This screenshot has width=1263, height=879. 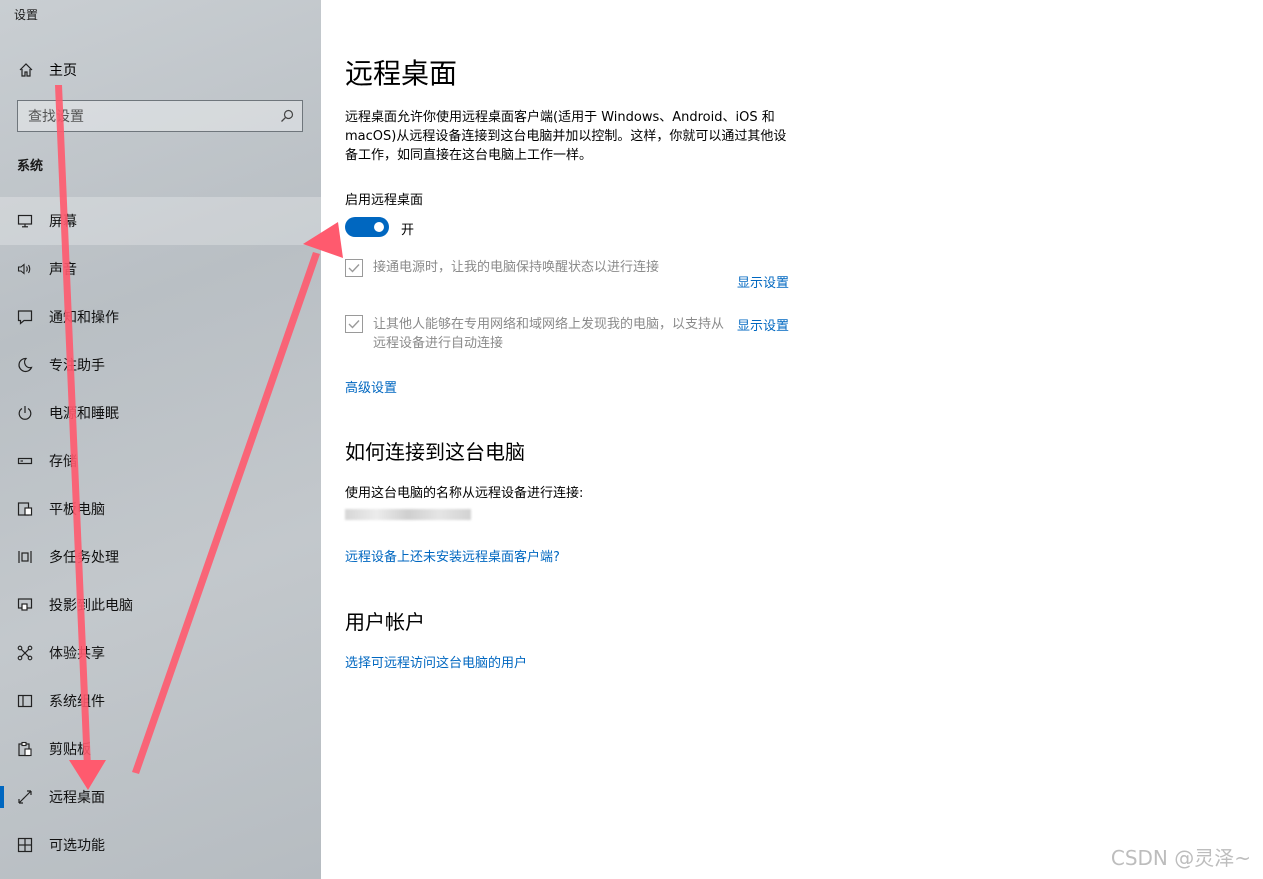 What do you see at coordinates (763, 281) in the screenshot?
I see `option1-display-settings-link: 显示设置` at bounding box center [763, 281].